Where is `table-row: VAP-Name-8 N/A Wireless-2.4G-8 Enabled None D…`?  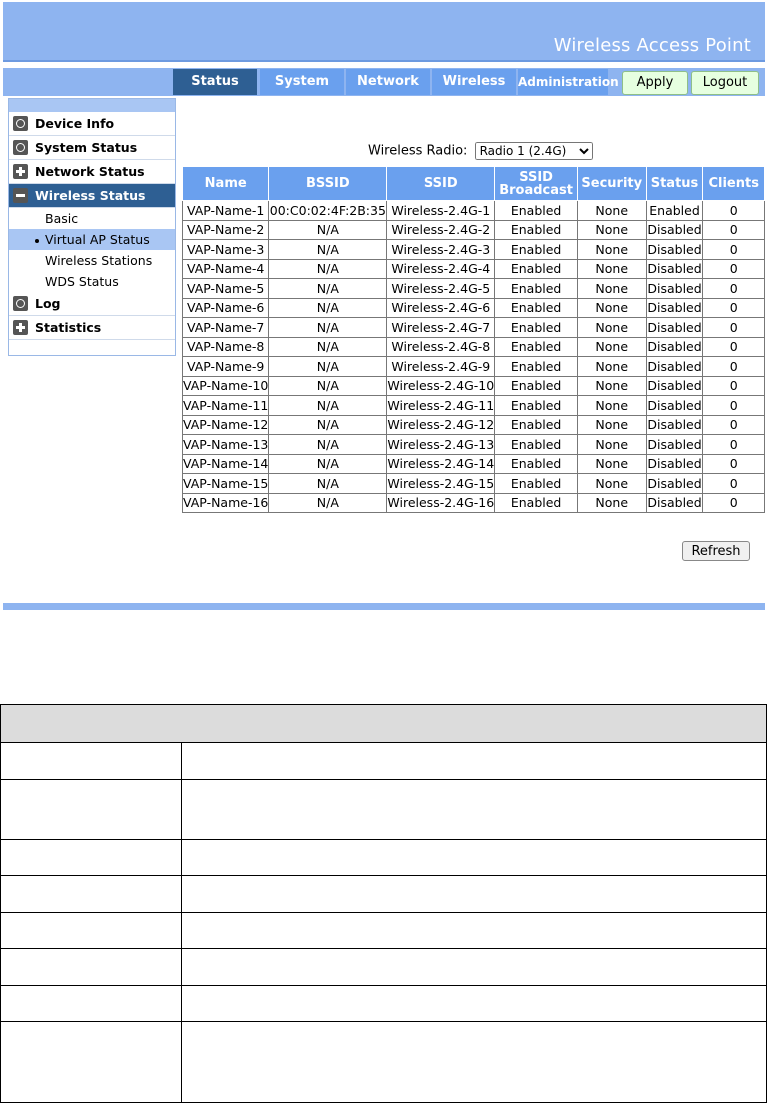 table-row: VAP-Name-8 N/A Wireless-2.4G-8 Enabled None D… is located at coordinates (473, 346).